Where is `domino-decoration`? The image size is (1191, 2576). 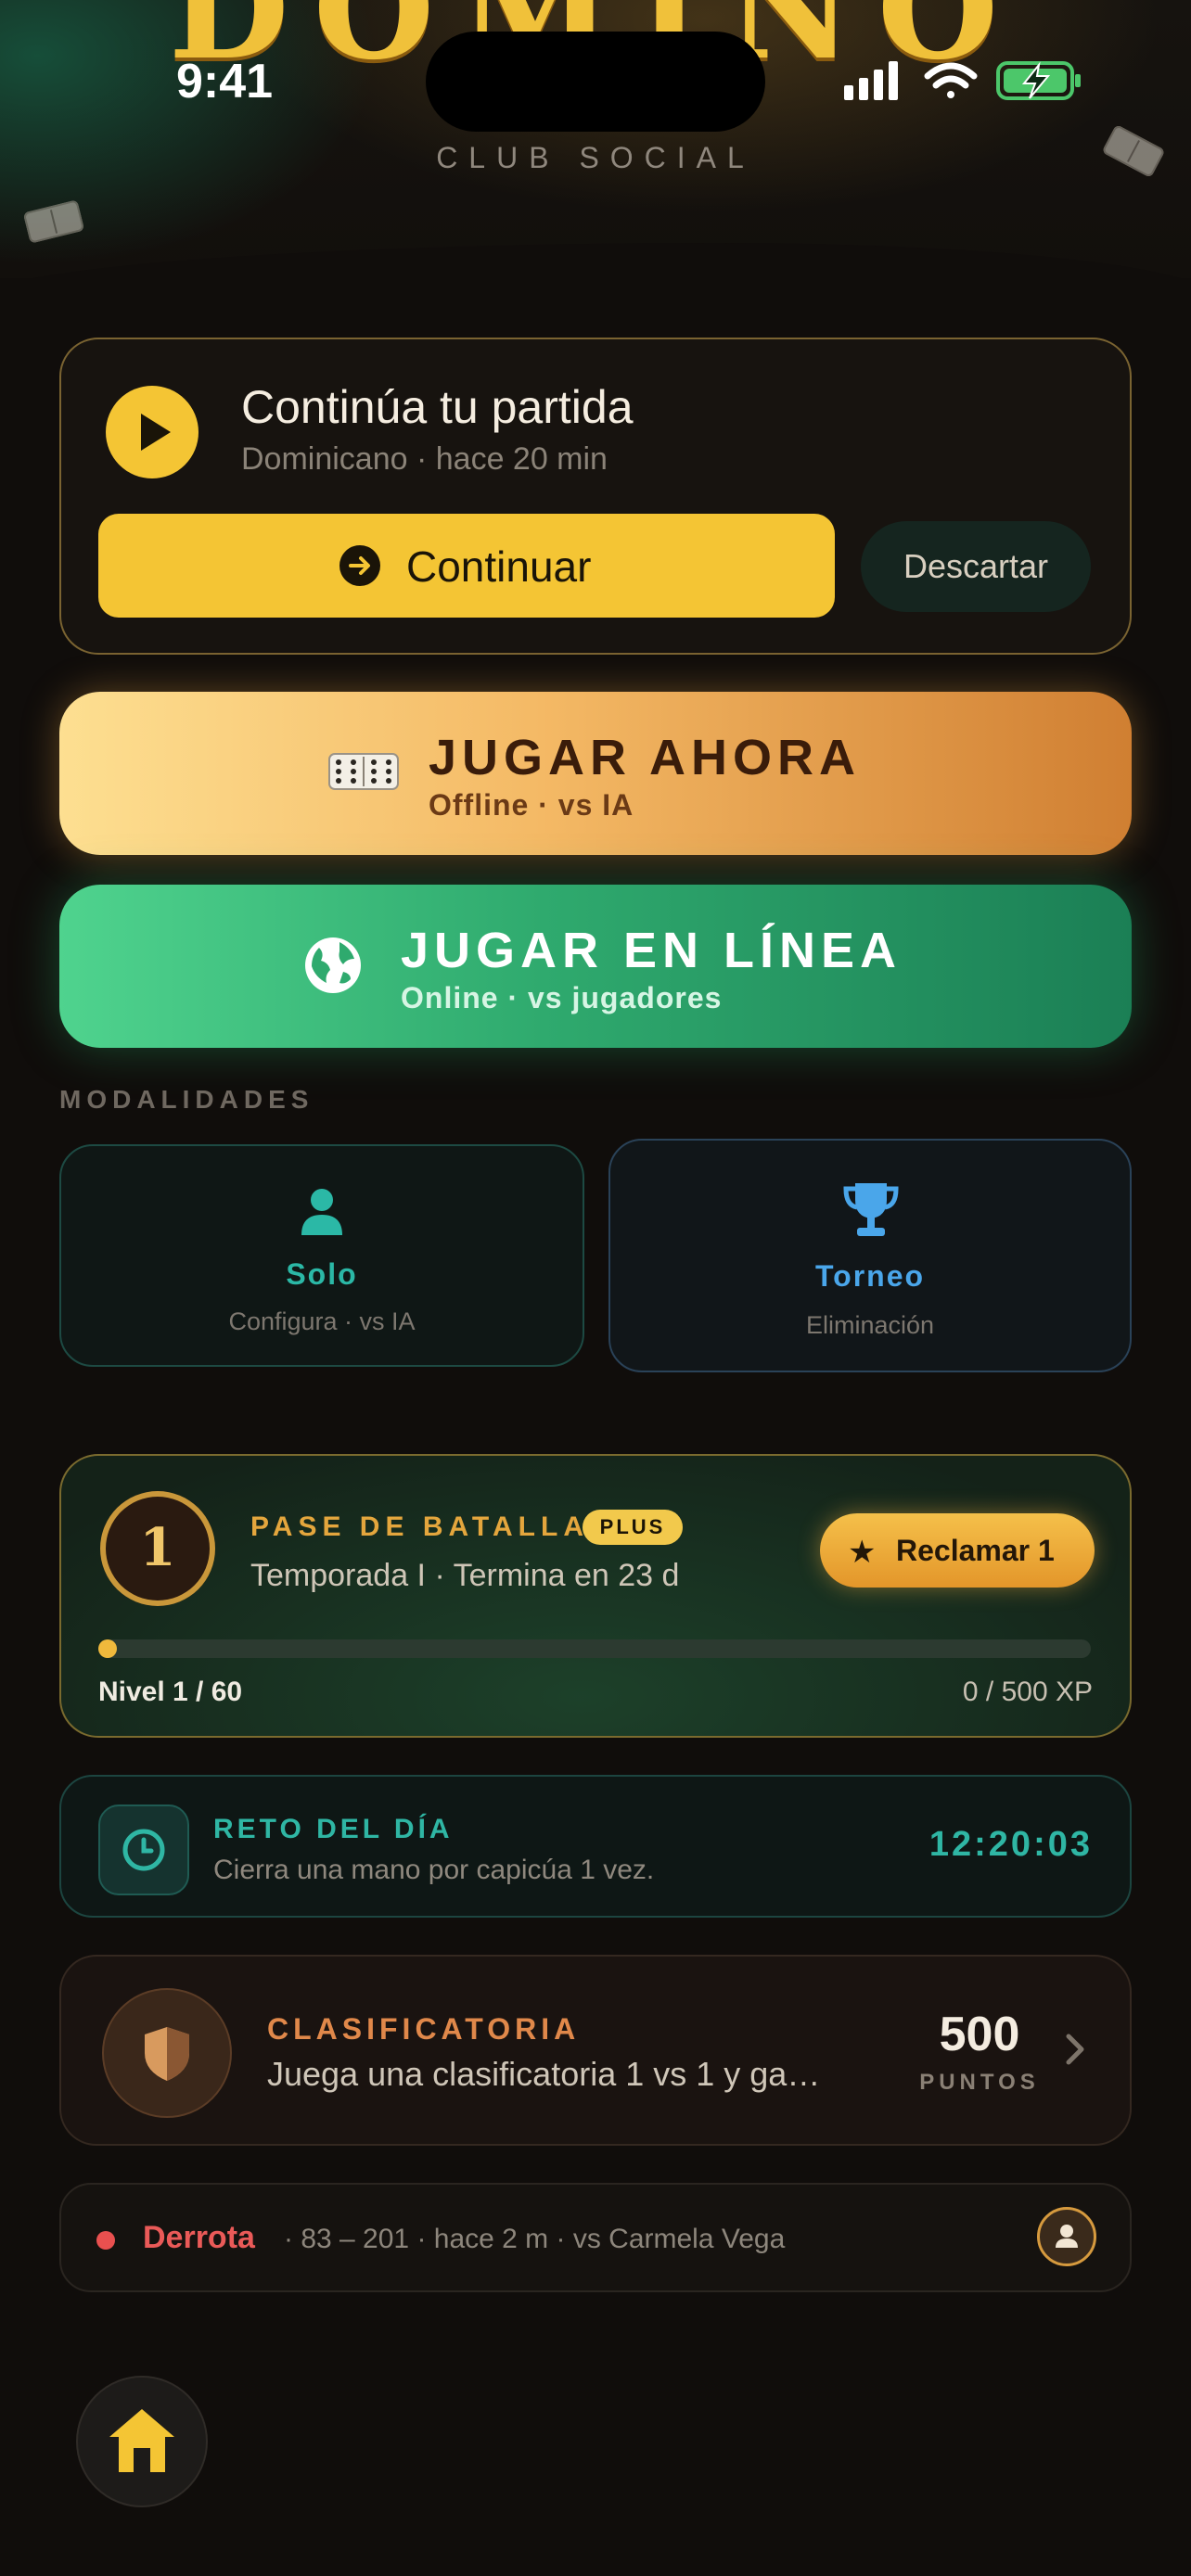
domino-decoration is located at coordinates (53, 222).